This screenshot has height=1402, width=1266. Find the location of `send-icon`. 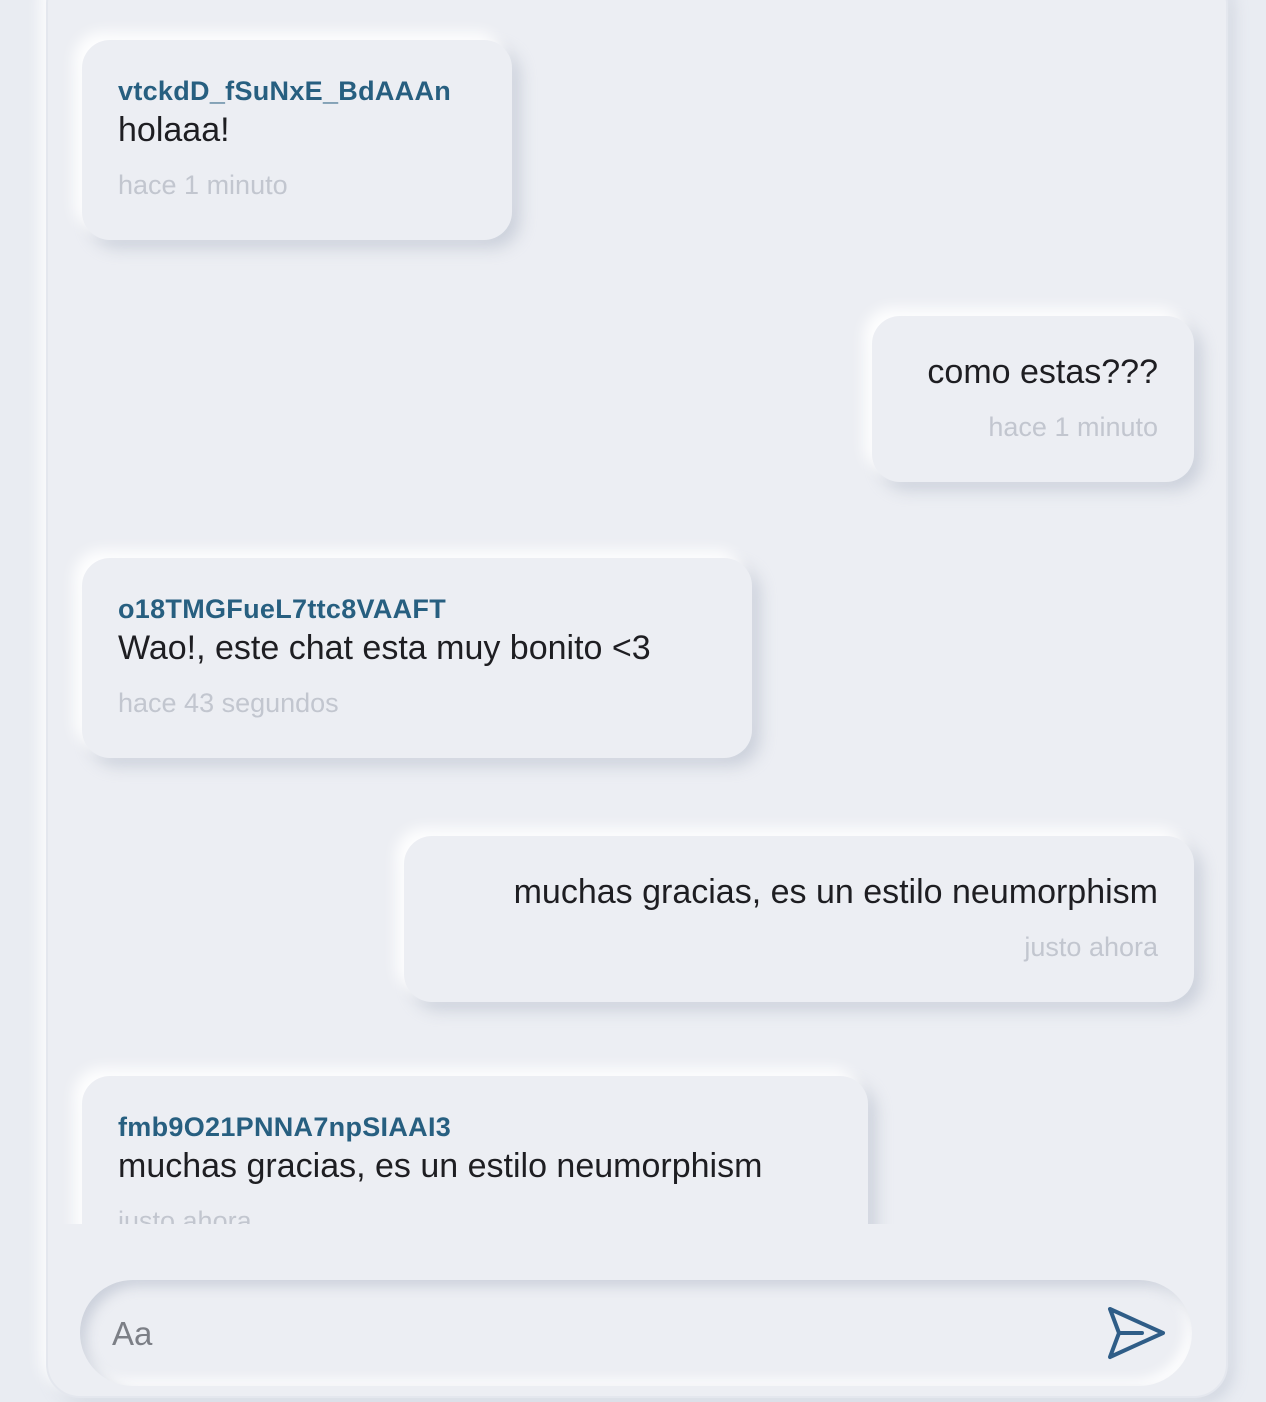

send-icon is located at coordinates (1136, 1333).